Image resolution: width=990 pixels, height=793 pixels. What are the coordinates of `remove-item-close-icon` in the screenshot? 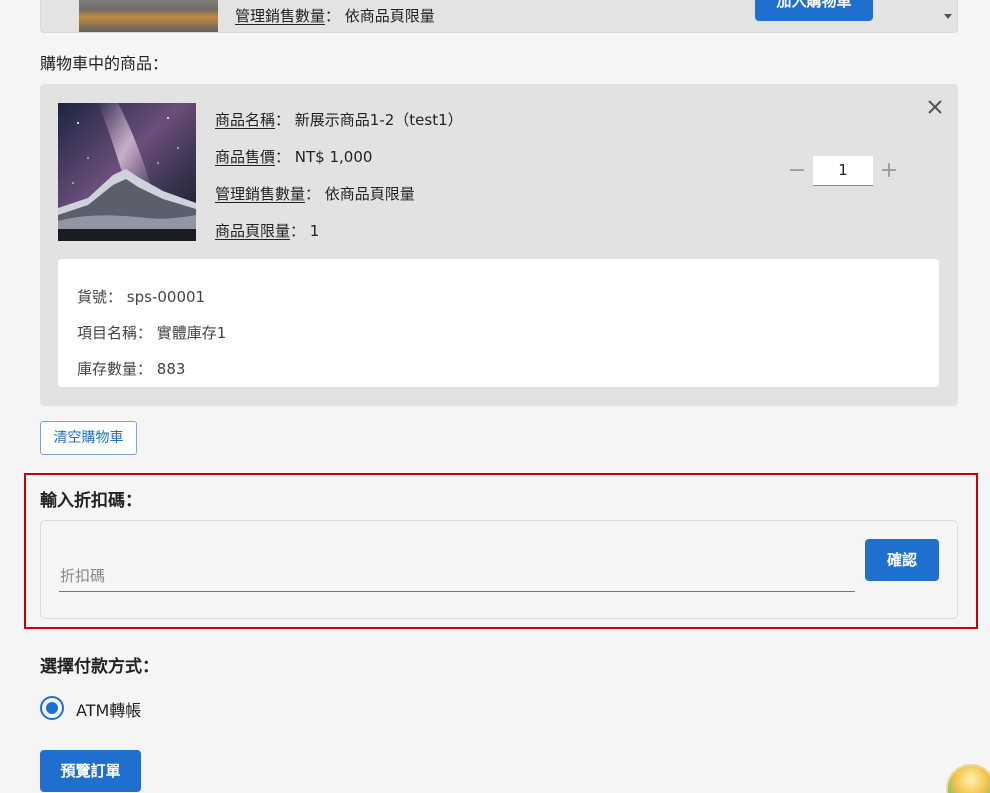 It's located at (935, 107).